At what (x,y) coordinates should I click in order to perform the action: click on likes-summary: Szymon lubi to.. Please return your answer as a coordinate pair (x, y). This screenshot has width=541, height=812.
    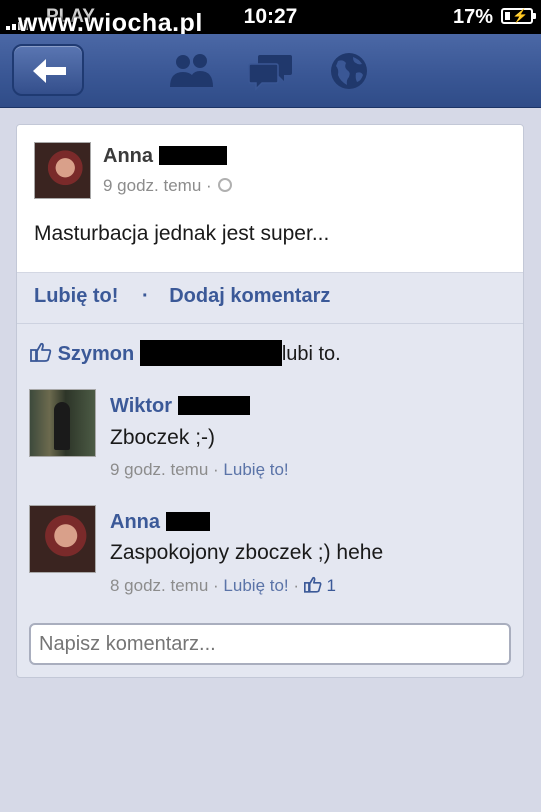
    Looking at the image, I should click on (185, 353).